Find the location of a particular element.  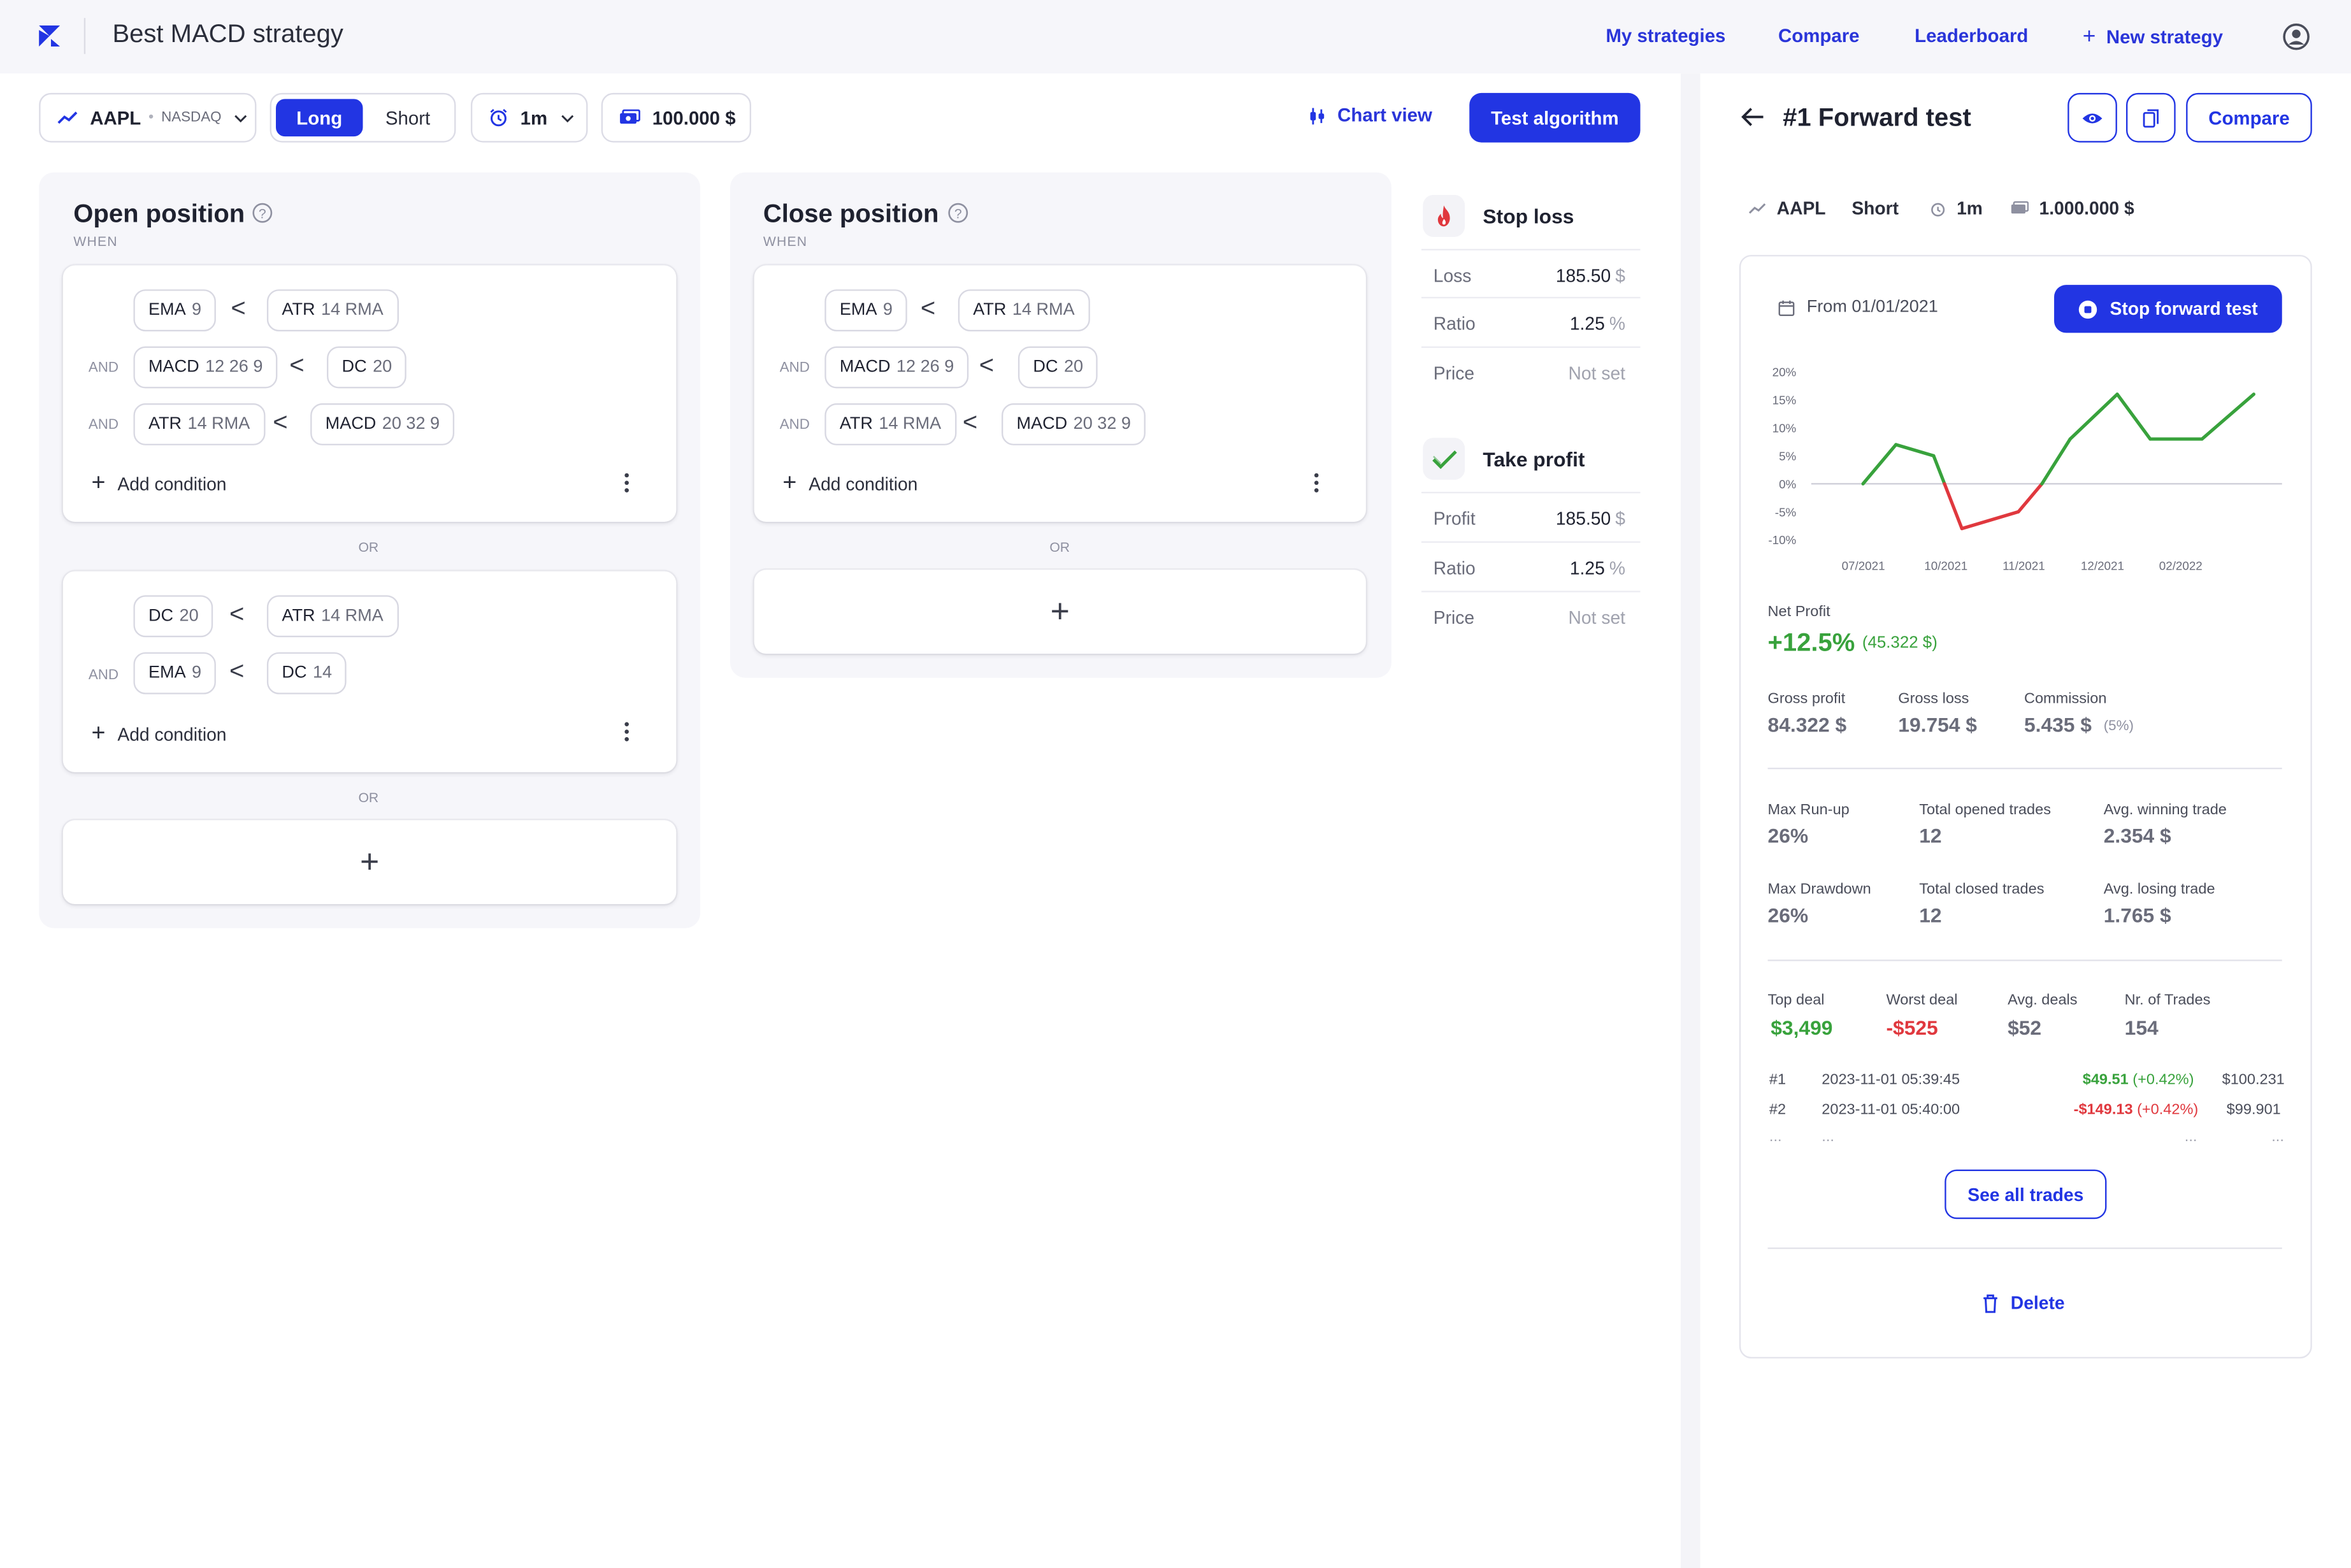

take-profit-row: Ratio 1.25% is located at coordinates (1531, 565).